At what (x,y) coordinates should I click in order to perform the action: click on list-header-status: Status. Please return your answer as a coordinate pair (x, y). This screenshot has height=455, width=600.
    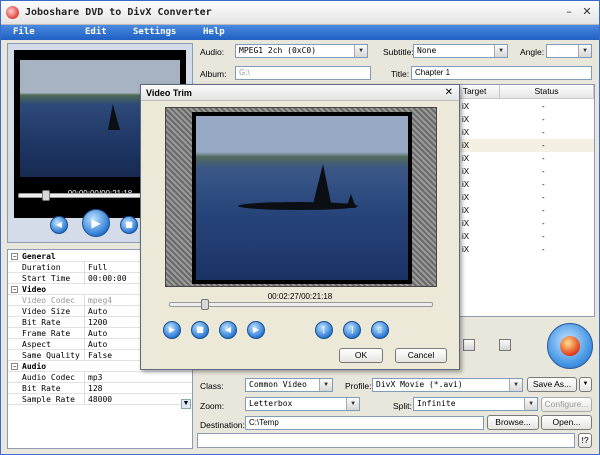
    Looking at the image, I should click on (547, 92).